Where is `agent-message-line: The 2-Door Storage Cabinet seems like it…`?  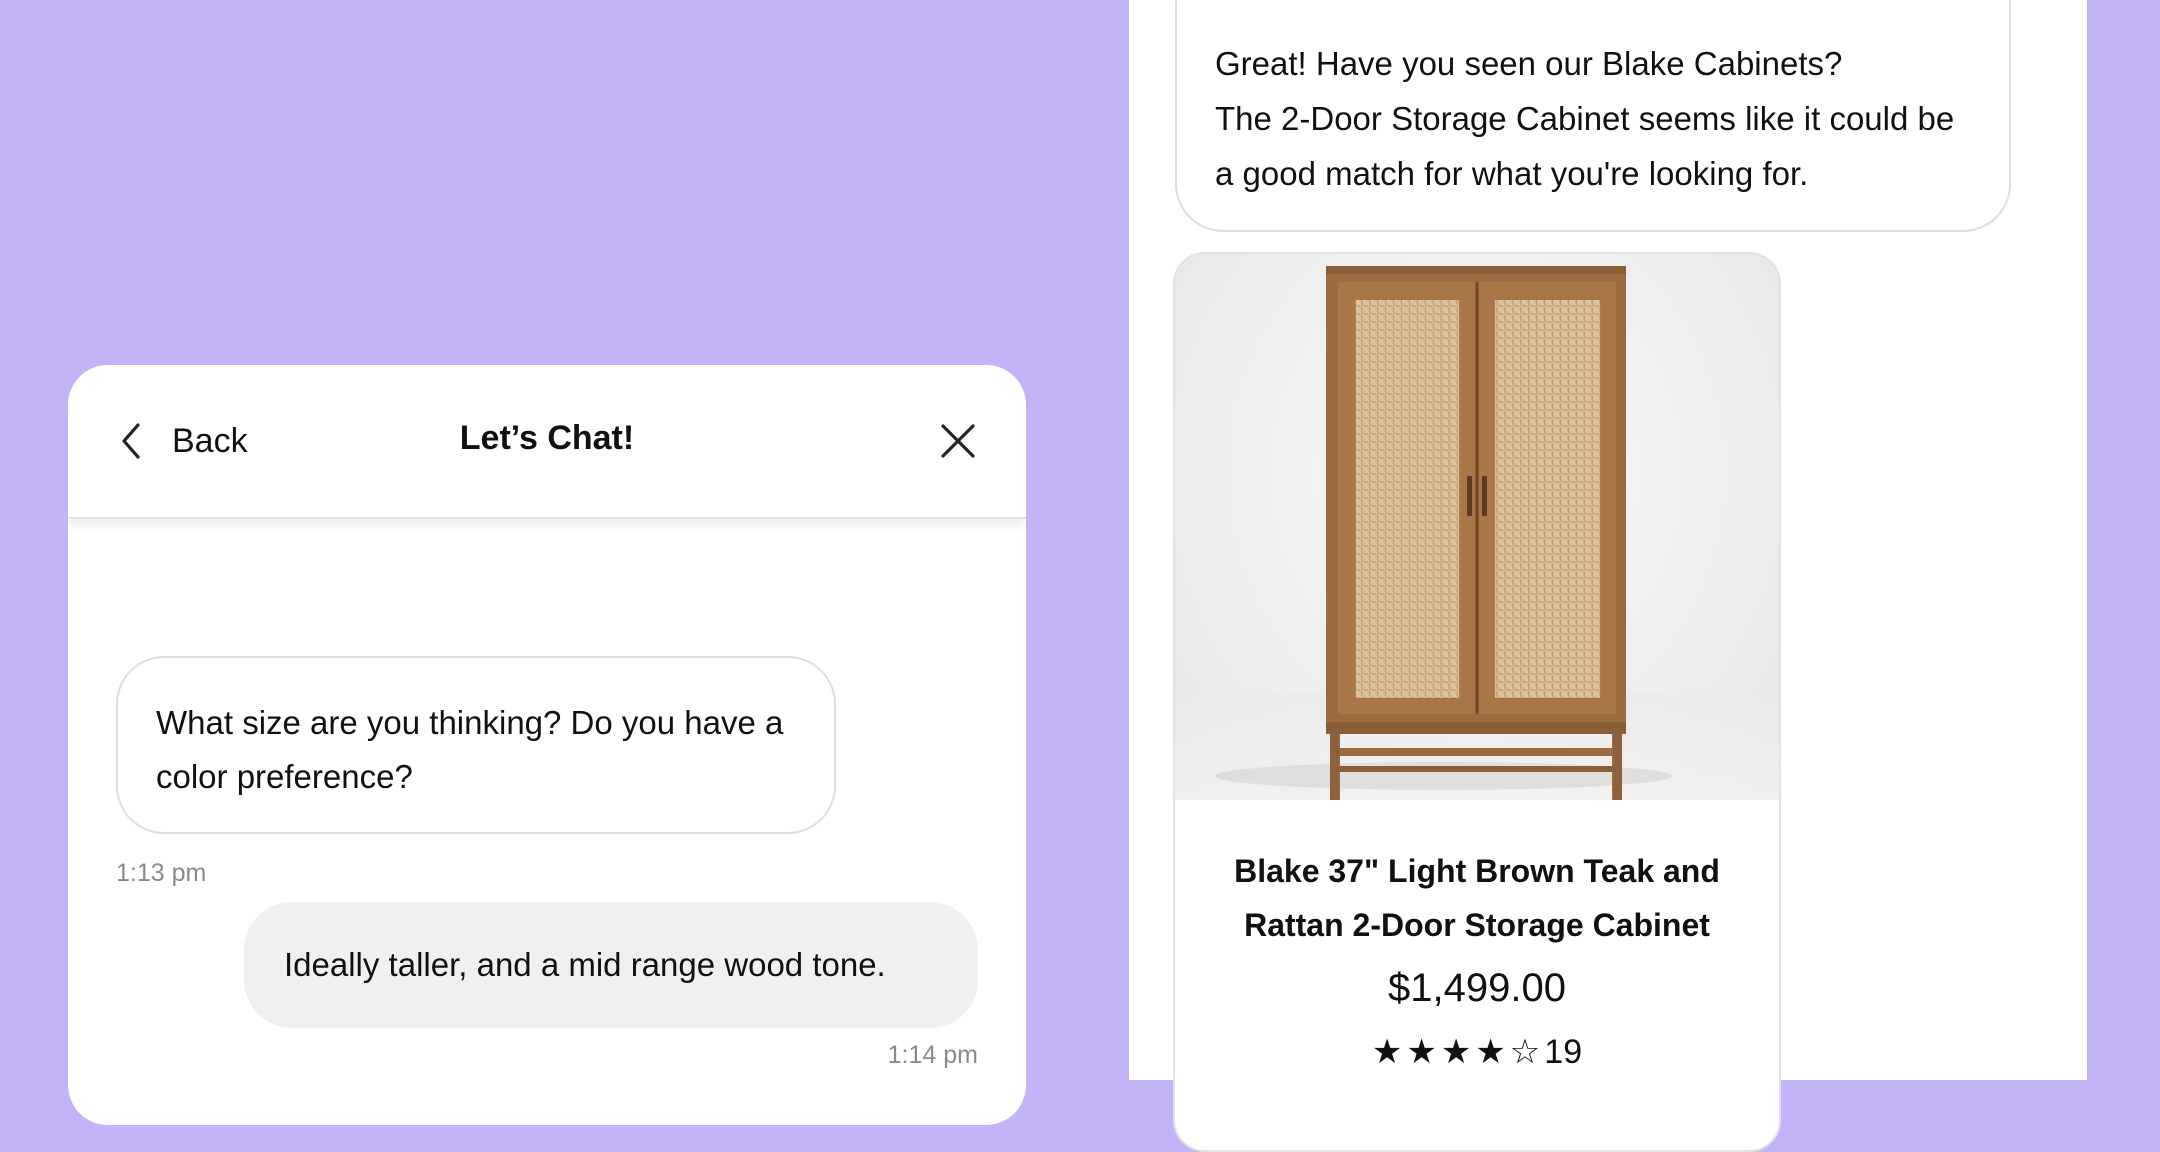
agent-message-line: The 2-Door Storage Cabinet seems like it… is located at coordinates (1585, 146).